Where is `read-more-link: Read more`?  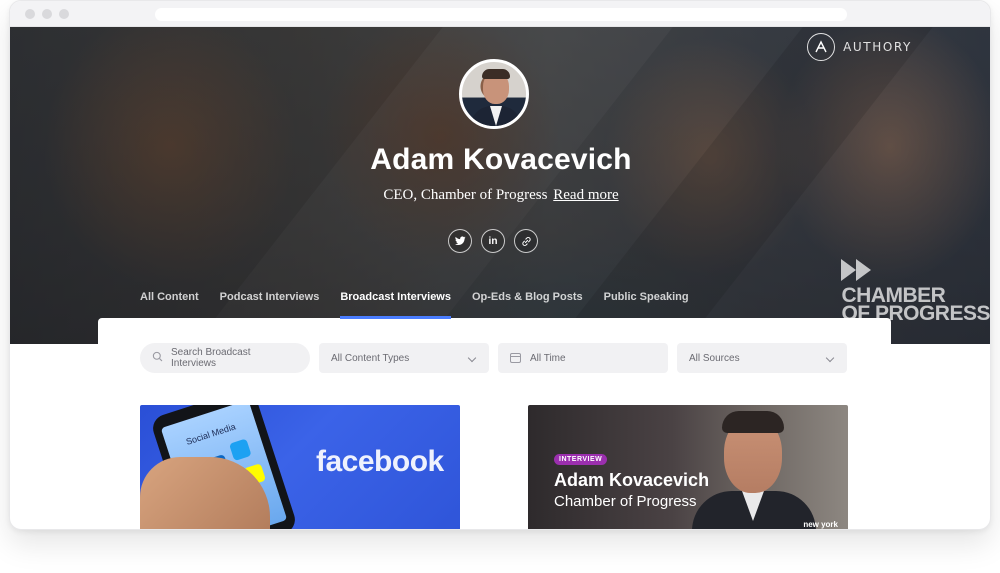 read-more-link: Read more is located at coordinates (585, 195).